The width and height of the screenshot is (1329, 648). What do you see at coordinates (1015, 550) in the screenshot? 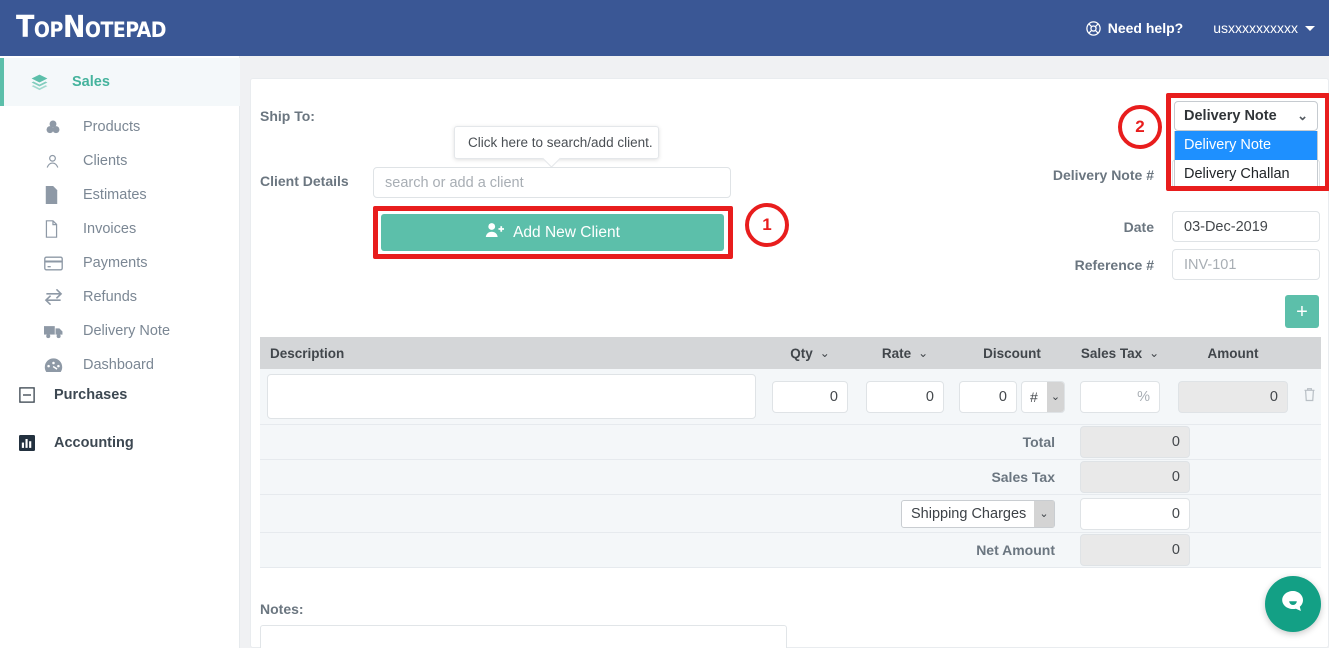
I see `net-amount-label: Net Amount` at bounding box center [1015, 550].